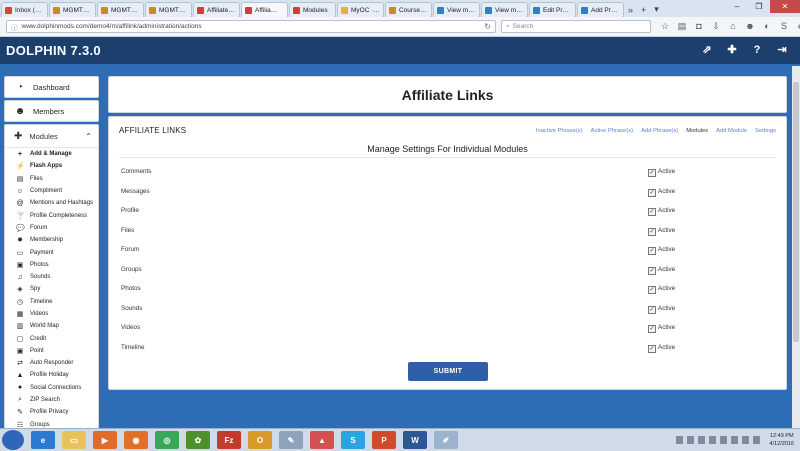 This screenshot has height=451, width=800. What do you see at coordinates (737, 6) in the screenshot?
I see `minimize-button: –` at bounding box center [737, 6].